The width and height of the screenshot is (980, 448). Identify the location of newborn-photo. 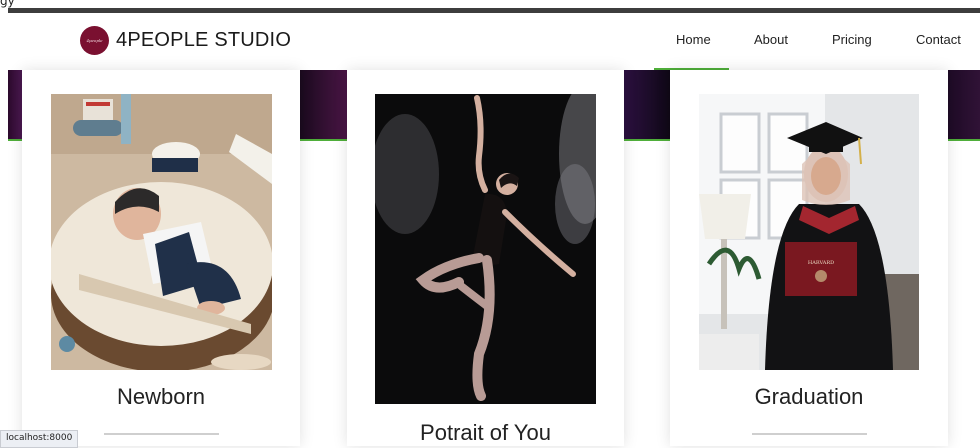
(161, 232).